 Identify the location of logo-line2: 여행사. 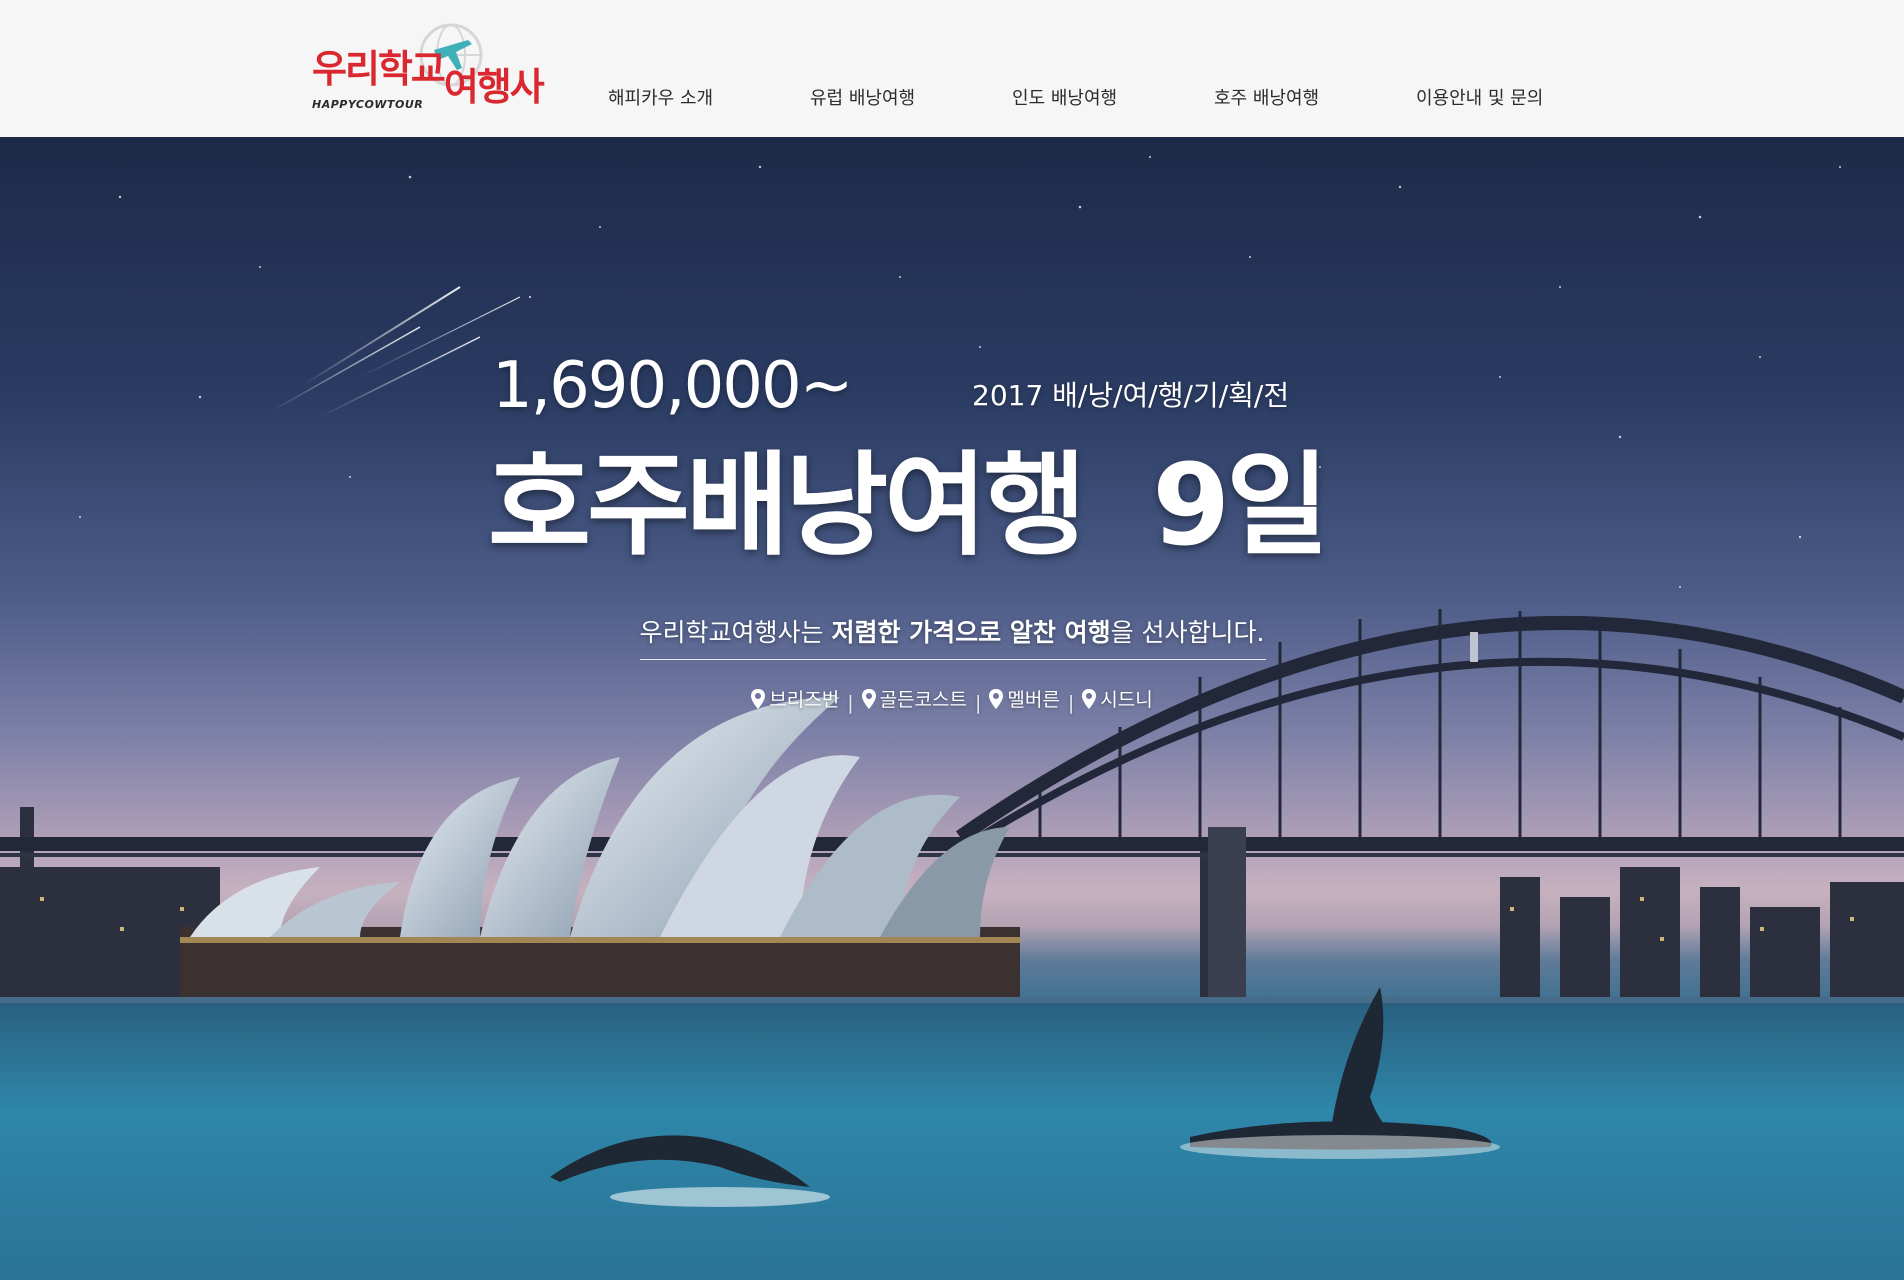
(494, 87).